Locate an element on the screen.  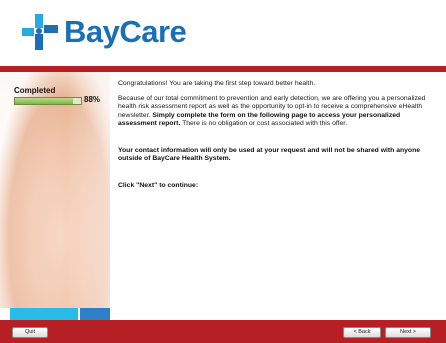
cross-icon is located at coordinates (40, 32).